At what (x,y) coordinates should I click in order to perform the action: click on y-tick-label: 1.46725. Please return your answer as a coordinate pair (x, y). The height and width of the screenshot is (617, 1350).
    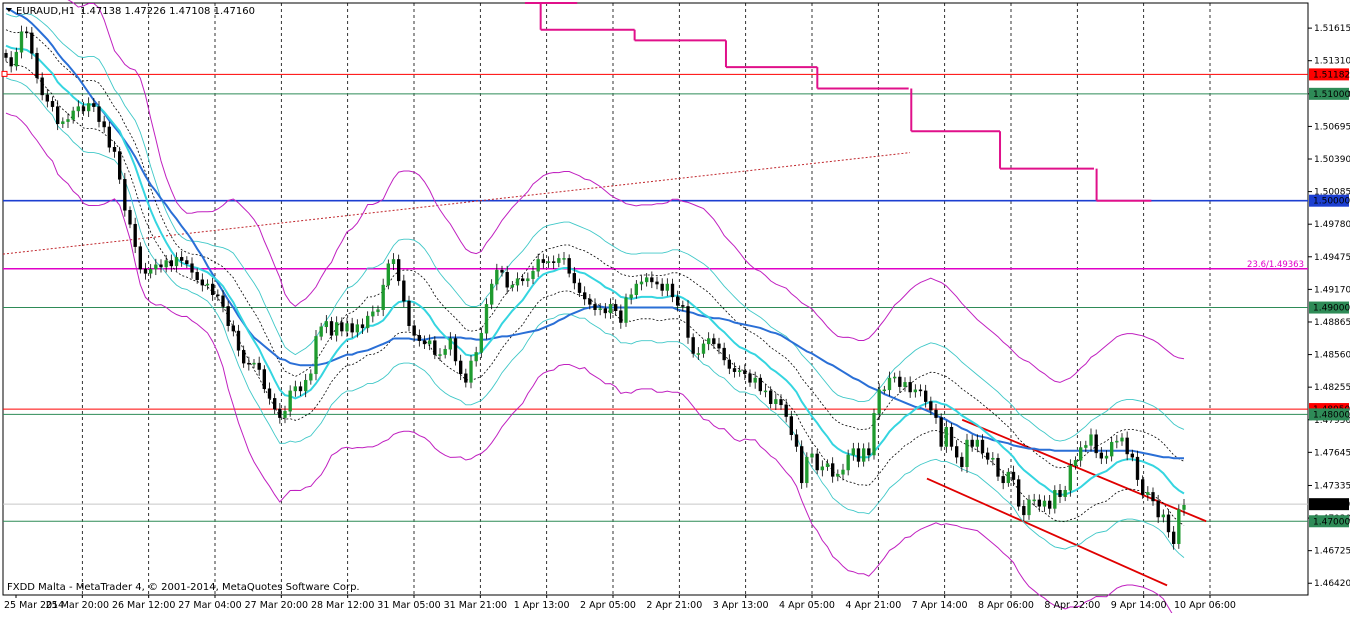
    Looking at the image, I should click on (1332, 552).